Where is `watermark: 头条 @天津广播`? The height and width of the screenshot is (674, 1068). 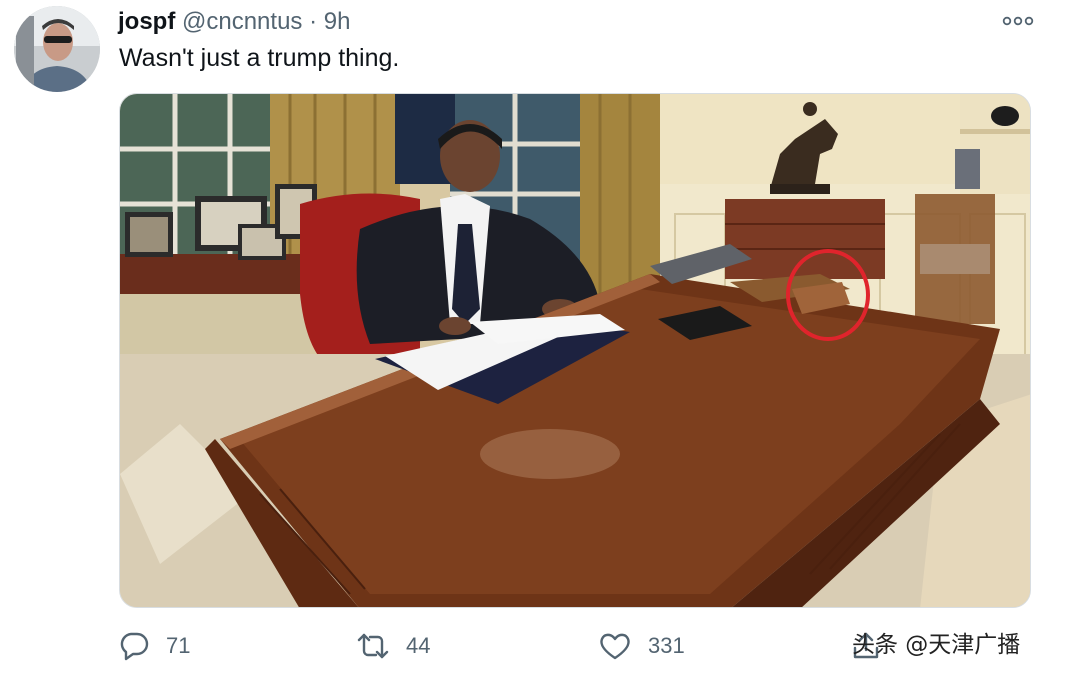
watermark: 头条 @天津广播 is located at coordinates (936, 645).